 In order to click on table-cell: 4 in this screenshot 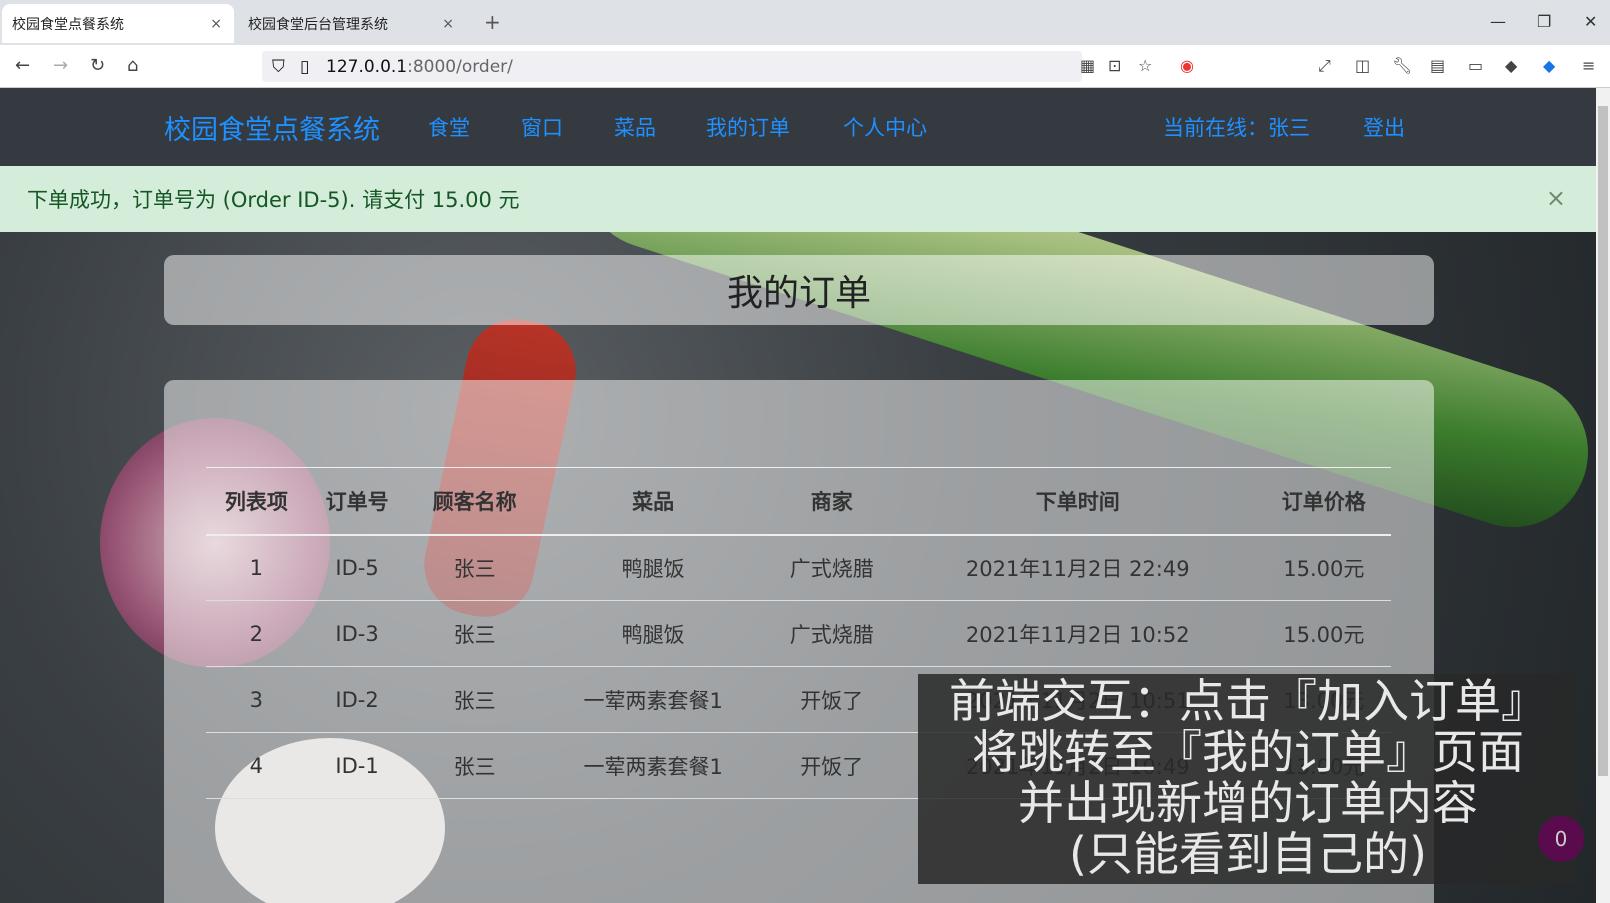, I will do `click(256, 765)`.